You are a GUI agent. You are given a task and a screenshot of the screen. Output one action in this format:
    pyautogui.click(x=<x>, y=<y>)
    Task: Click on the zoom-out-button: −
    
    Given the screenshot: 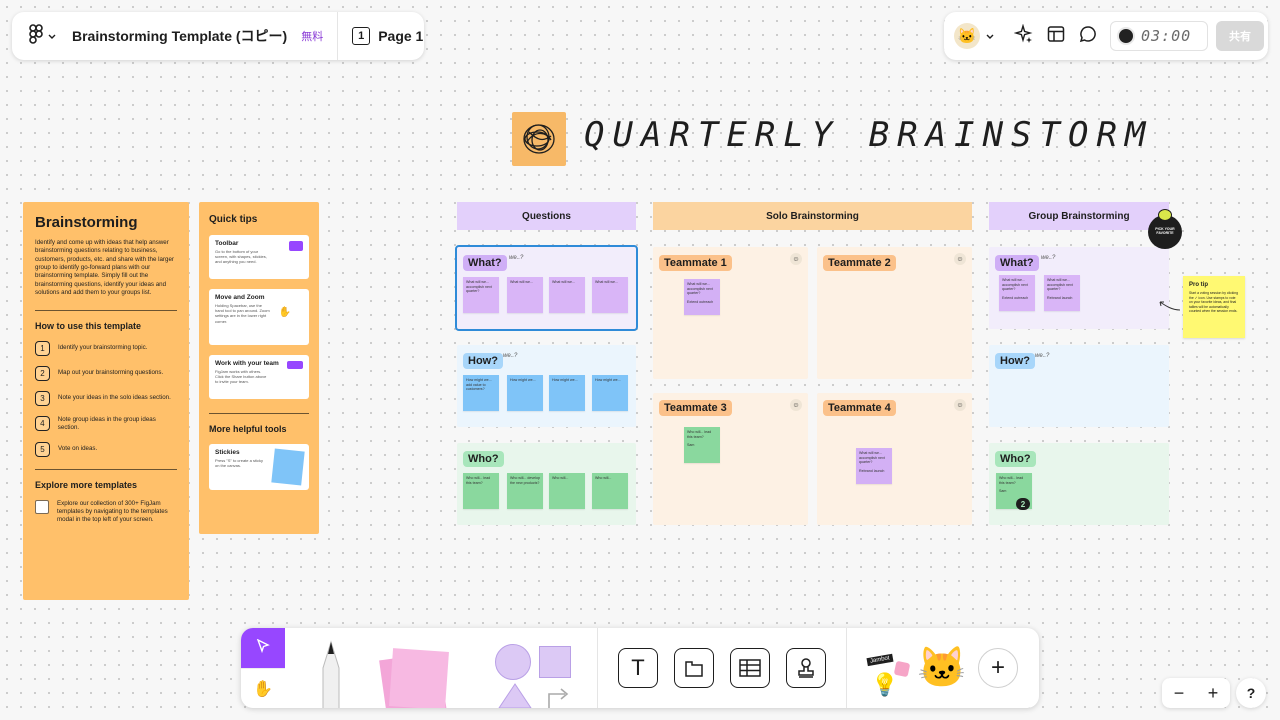 What is the action you would take?
    pyautogui.click(x=1179, y=693)
    